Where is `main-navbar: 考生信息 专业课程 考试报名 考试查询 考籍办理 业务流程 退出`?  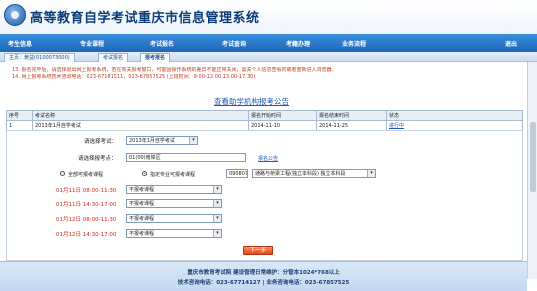 main-navbar: 考生信息 专业课程 考试报名 考试查询 考籍办理 业务流程 退出 is located at coordinates (268, 43).